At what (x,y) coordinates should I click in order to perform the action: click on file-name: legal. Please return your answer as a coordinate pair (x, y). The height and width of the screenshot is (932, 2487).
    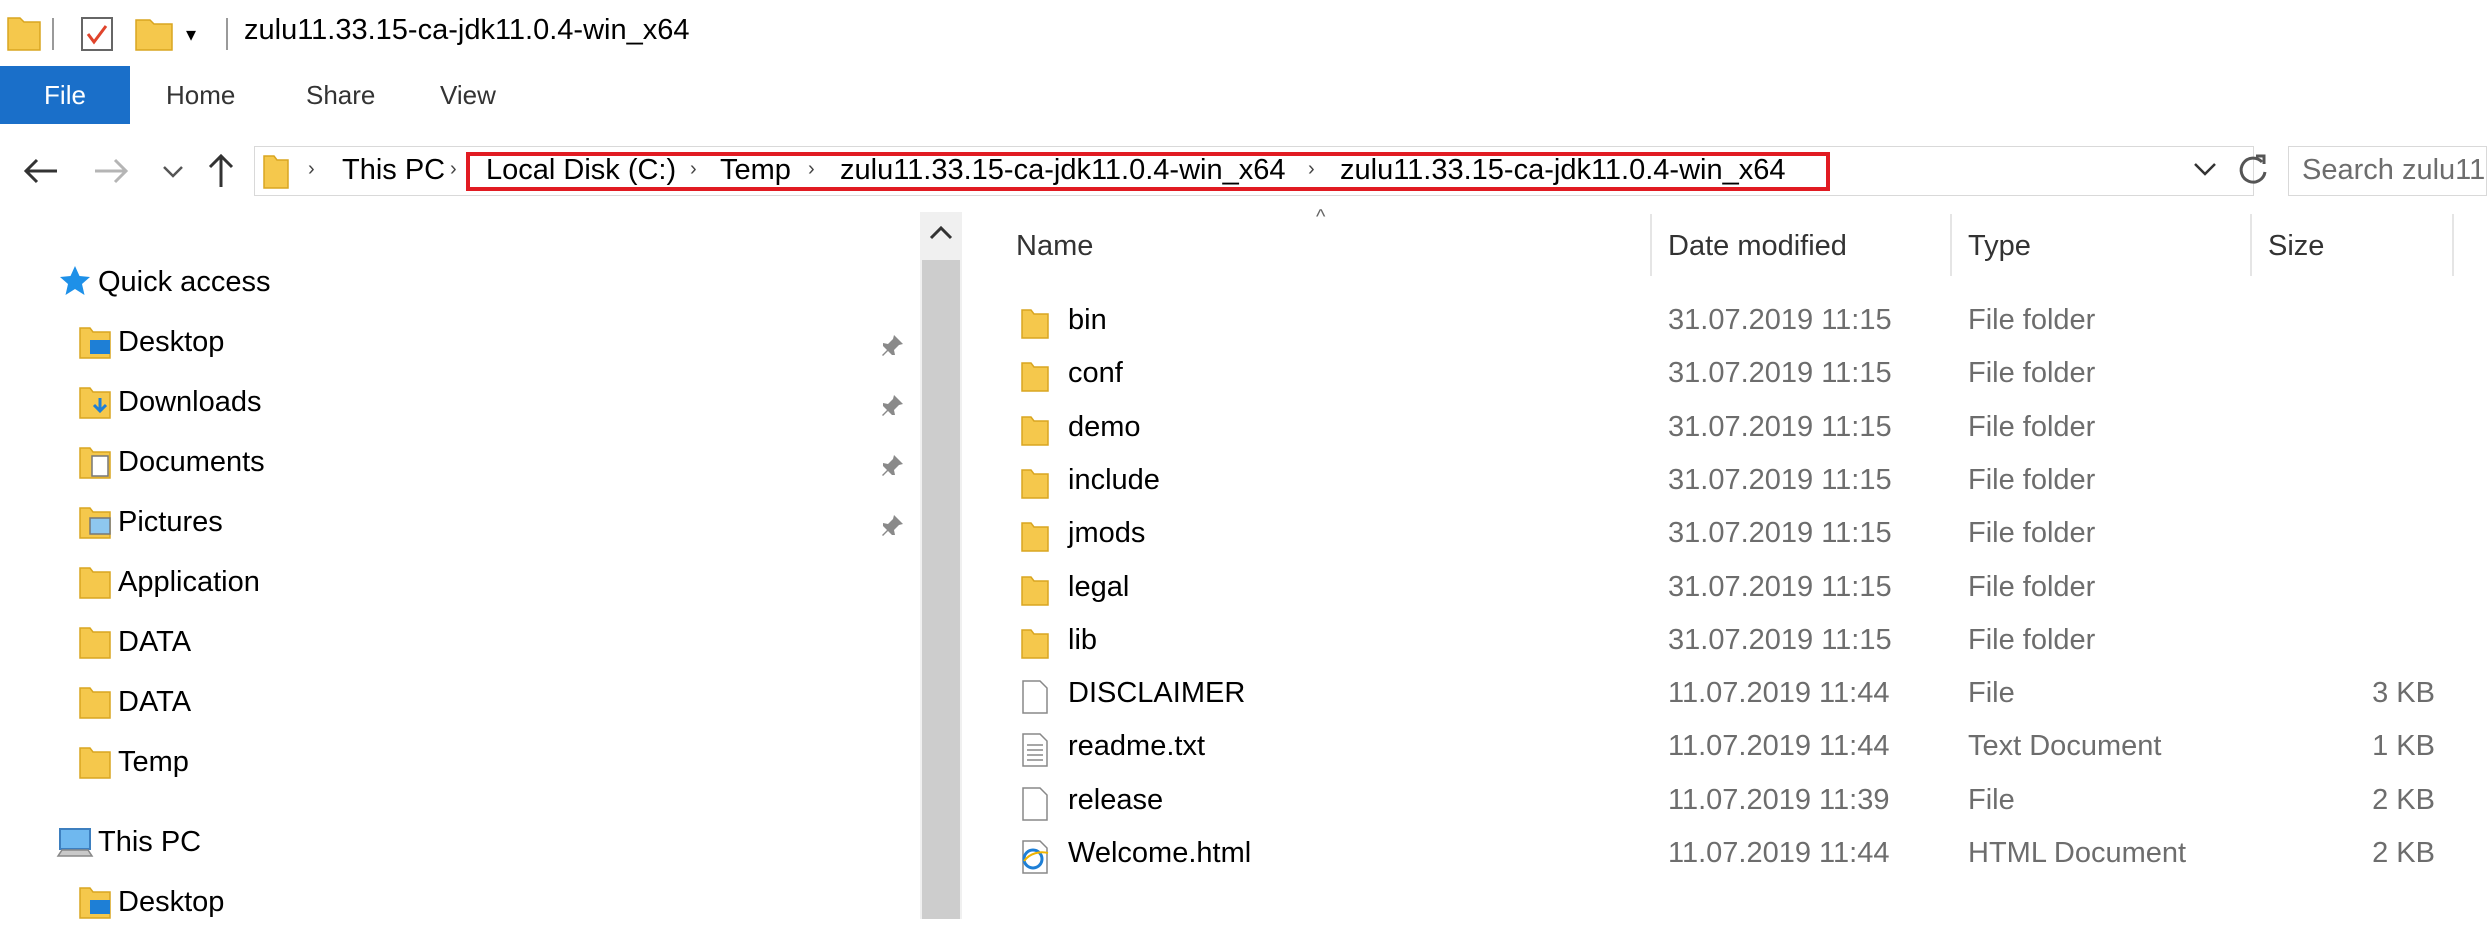
    Looking at the image, I should click on (1099, 586).